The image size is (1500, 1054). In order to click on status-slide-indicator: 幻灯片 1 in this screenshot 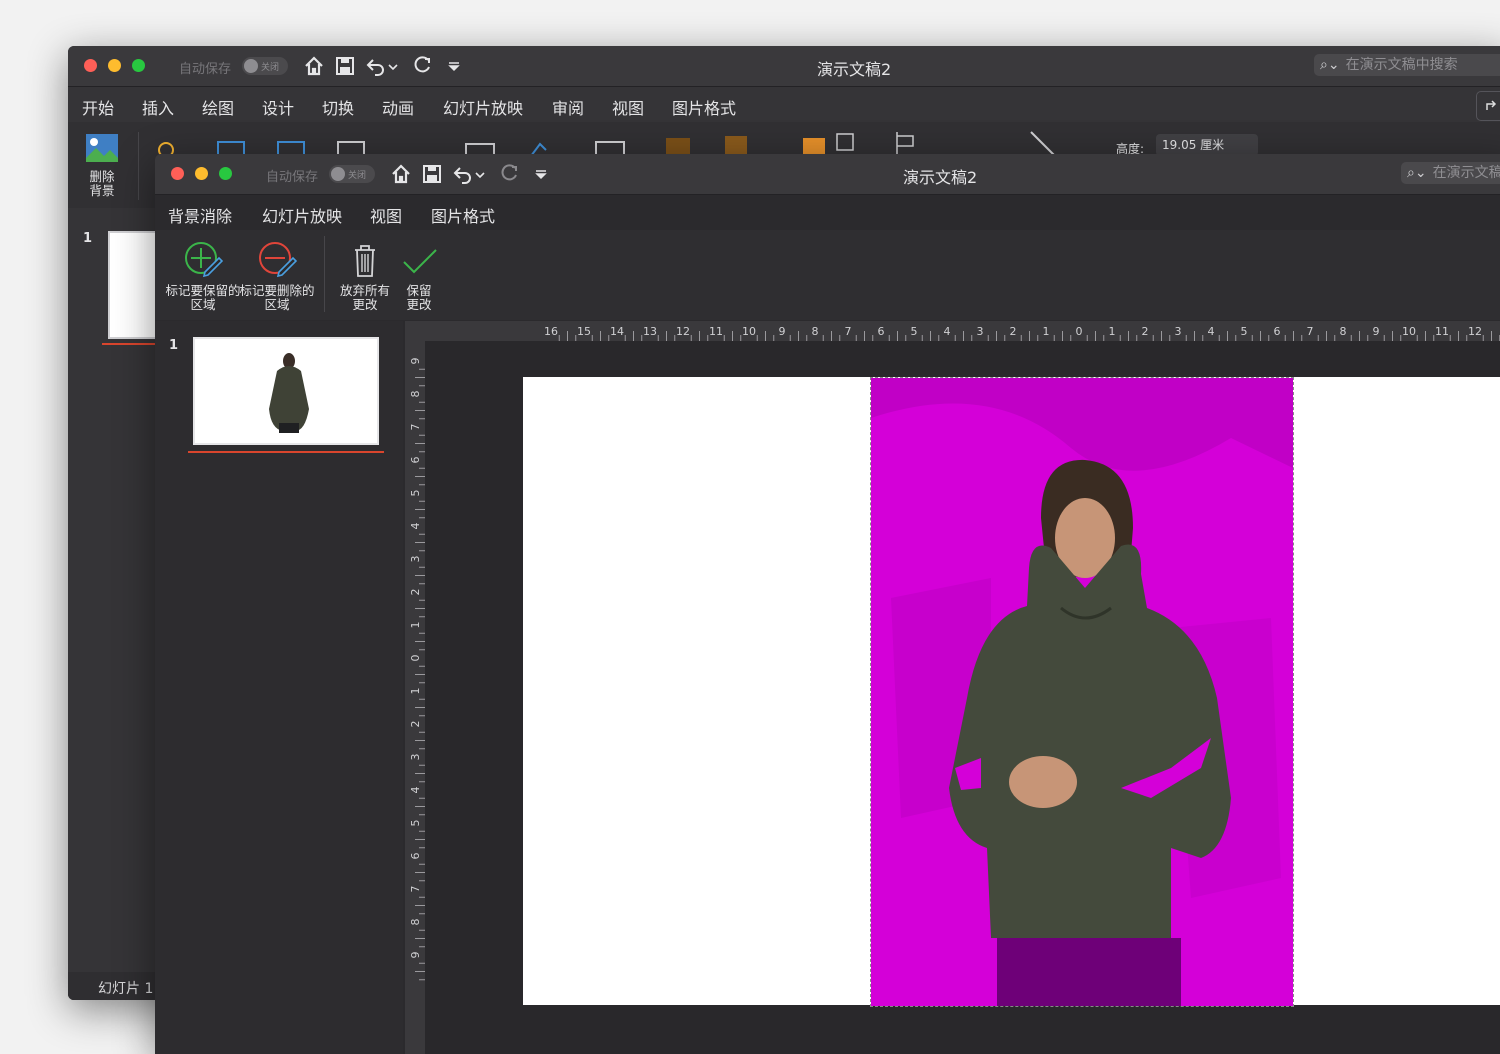, I will do `click(126, 989)`.